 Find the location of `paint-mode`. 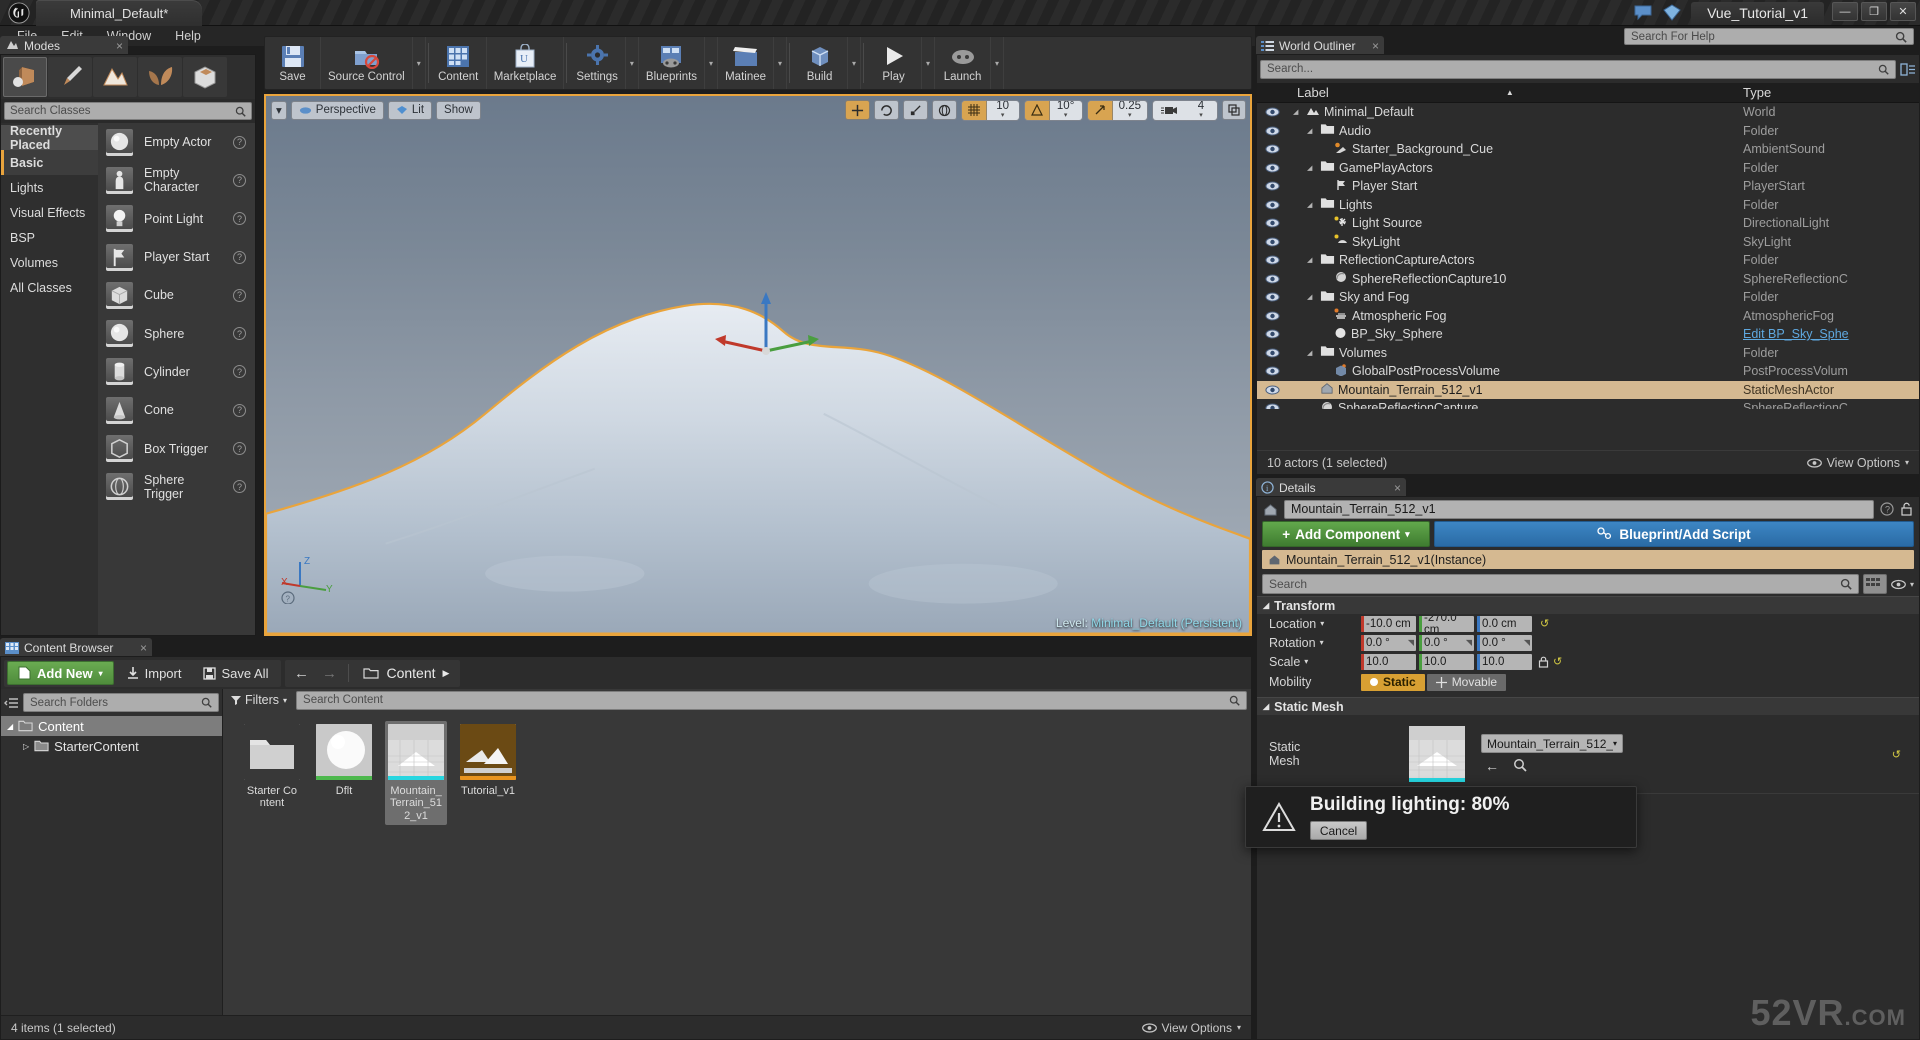

paint-mode is located at coordinates (70, 77).